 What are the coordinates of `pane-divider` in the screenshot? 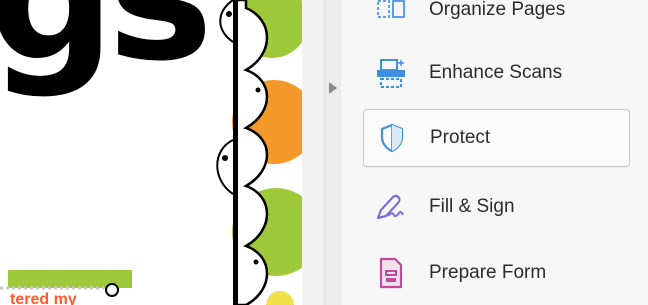 It's located at (313, 152).